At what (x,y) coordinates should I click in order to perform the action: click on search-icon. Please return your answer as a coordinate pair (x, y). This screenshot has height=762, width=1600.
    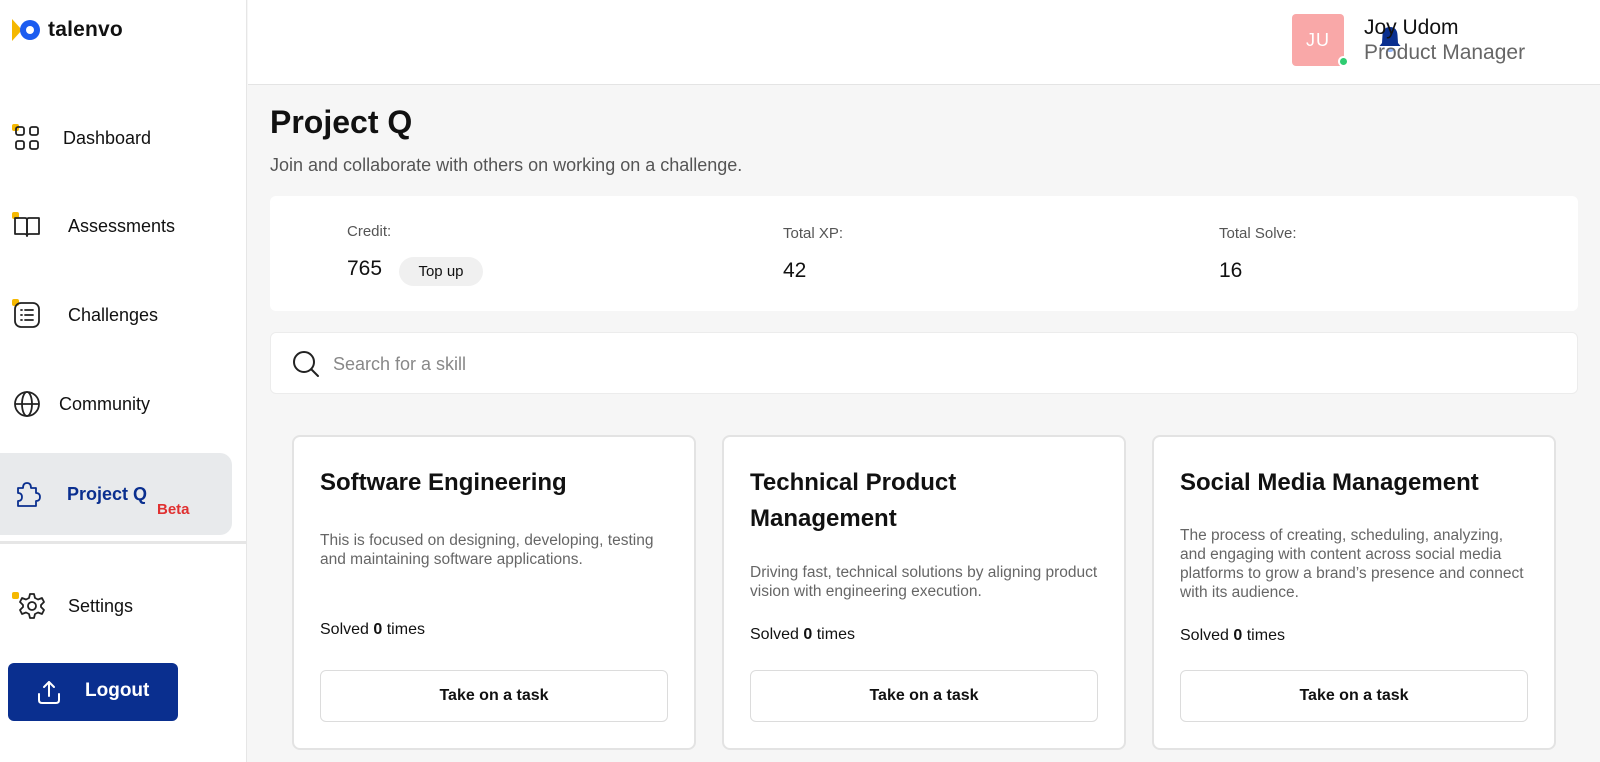
    Looking at the image, I should click on (306, 364).